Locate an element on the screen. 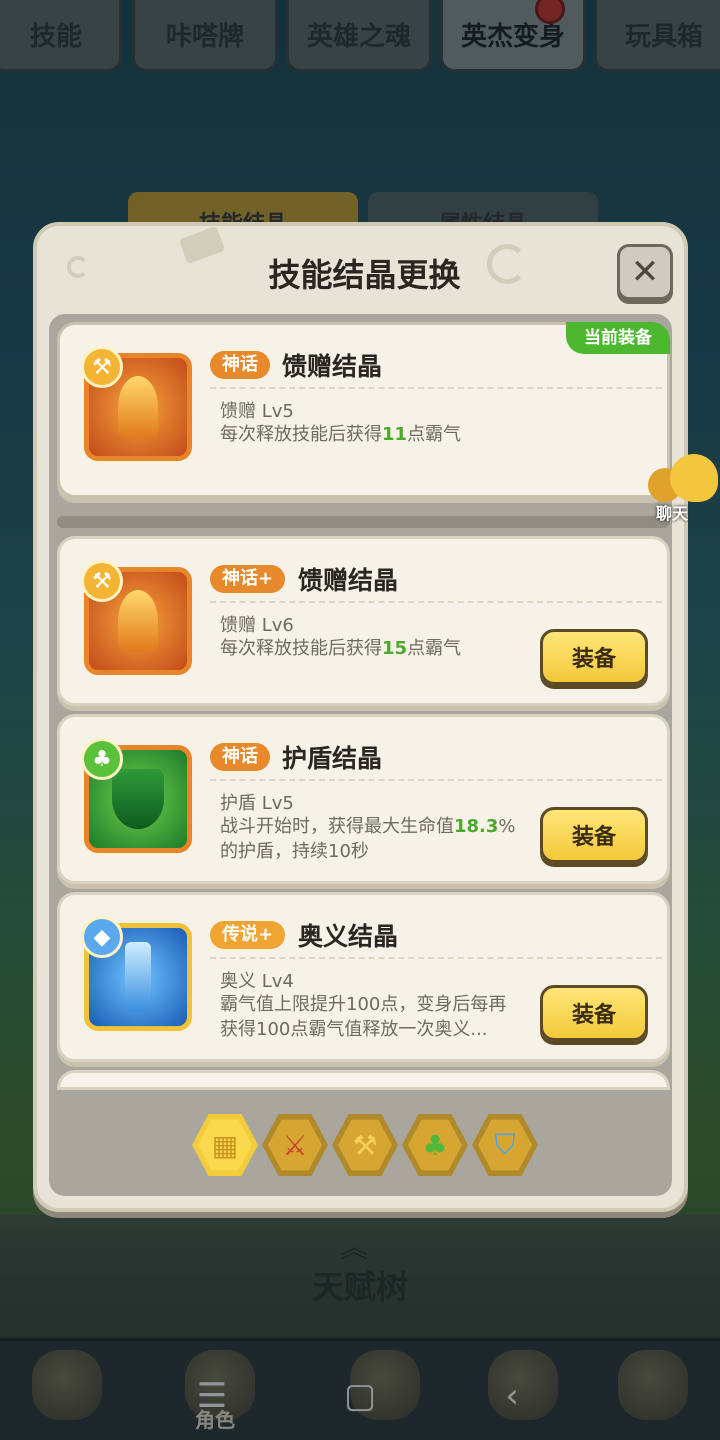 This screenshot has width=720, height=1440. shield-glyph: ⛉ is located at coordinates (505, 1145).